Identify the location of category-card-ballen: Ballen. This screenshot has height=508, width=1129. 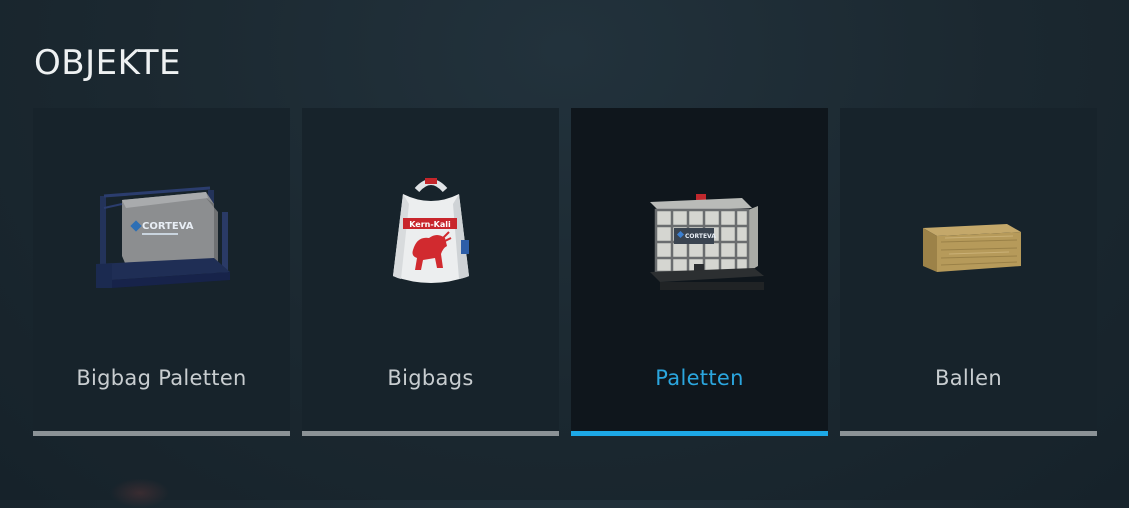
(968, 272).